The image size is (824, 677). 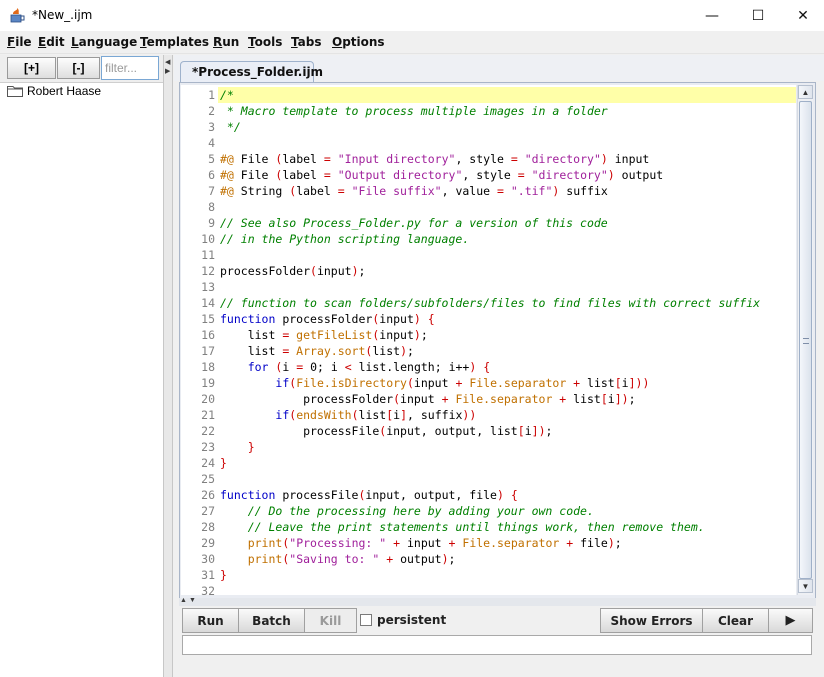 I want to click on code-line: 31}, so click(x=488, y=575).